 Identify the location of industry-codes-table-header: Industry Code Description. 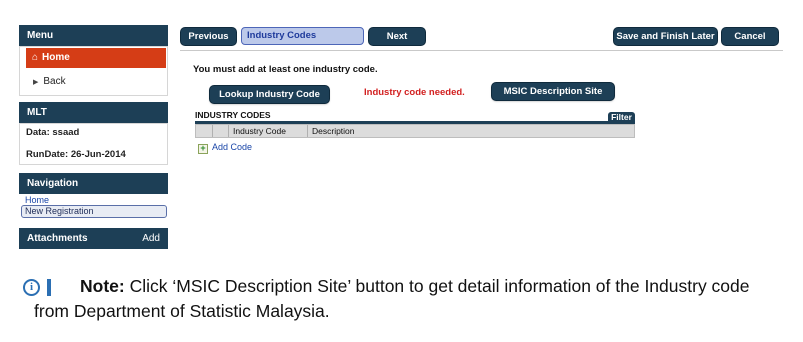
(415, 131).